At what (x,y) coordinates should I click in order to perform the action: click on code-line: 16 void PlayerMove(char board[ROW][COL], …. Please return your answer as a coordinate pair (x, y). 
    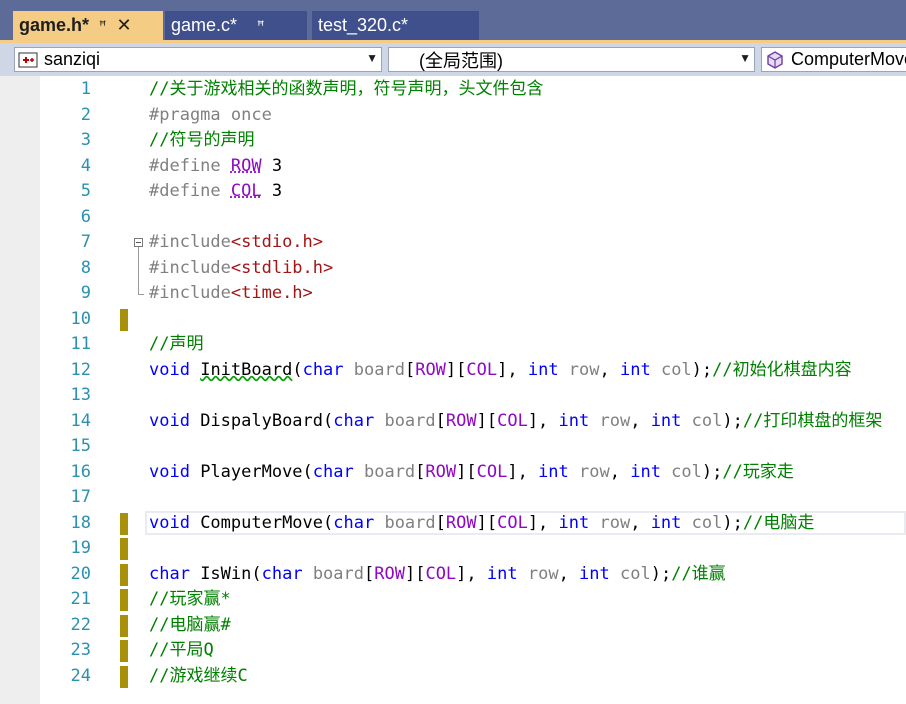
    Looking at the image, I should click on (473, 473).